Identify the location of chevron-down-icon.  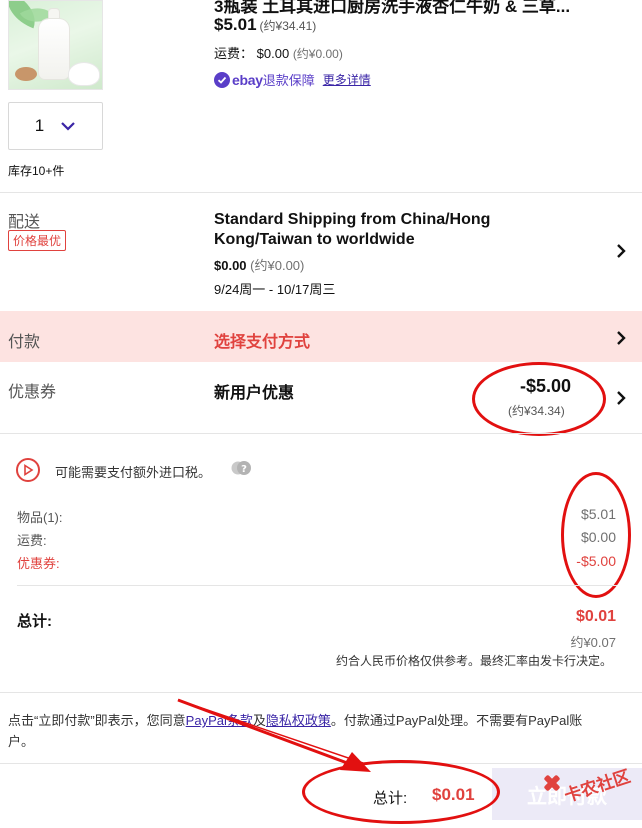
(68, 126).